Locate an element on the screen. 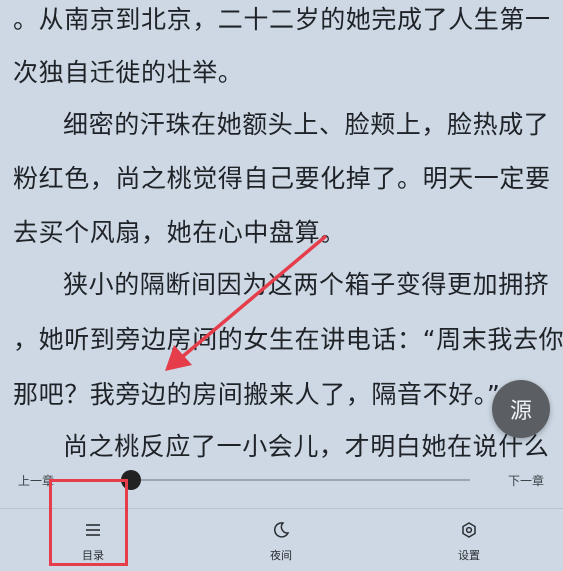  settings-button: 设置 is located at coordinates (469, 540).